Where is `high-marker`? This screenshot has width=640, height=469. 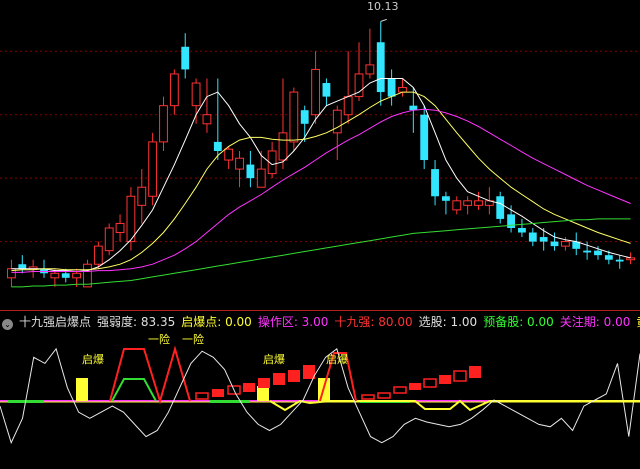
high-marker is located at coordinates (383, 20).